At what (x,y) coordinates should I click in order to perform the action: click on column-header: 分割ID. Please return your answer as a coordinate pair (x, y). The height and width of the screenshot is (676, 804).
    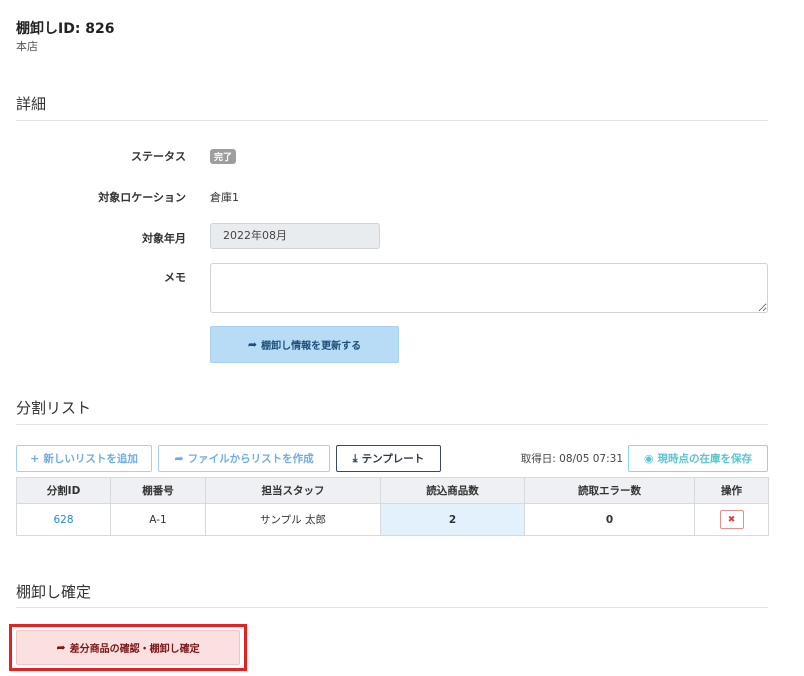
    Looking at the image, I should click on (63, 490).